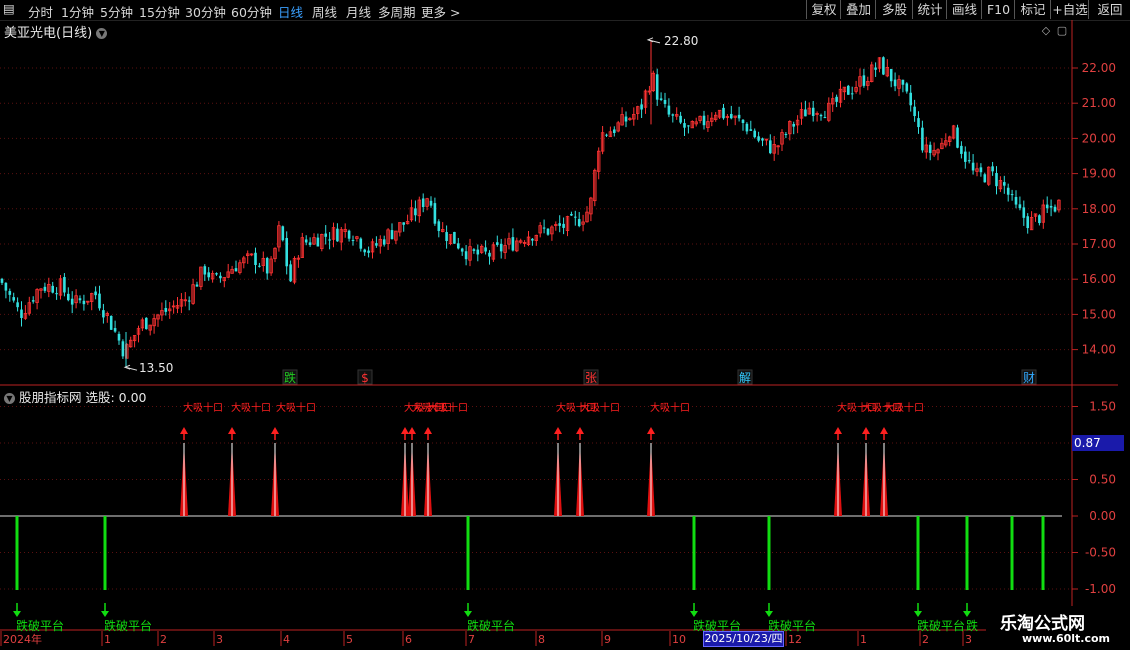 The image size is (1130, 650). What do you see at coordinates (1099, 103) in the screenshot?
I see `price-tick-label: 21.00` at bounding box center [1099, 103].